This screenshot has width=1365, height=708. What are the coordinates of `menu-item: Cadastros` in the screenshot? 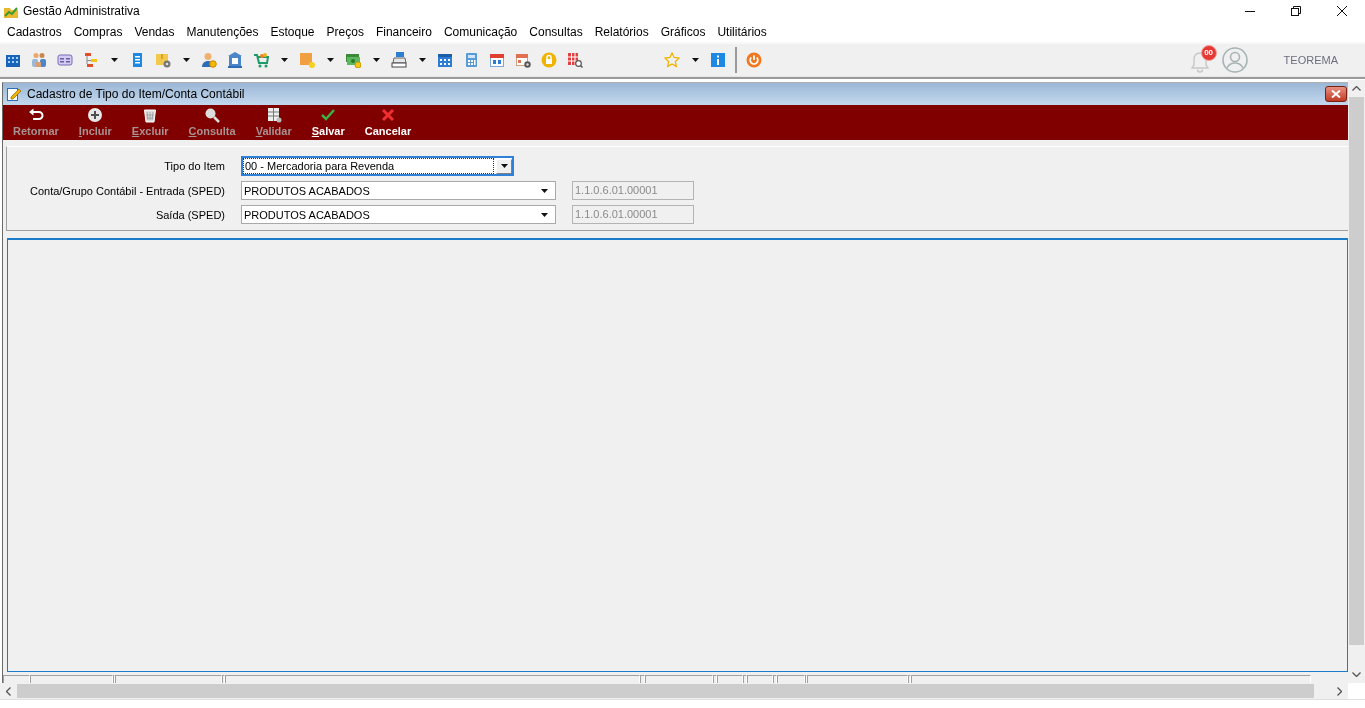 It's located at (34, 32).